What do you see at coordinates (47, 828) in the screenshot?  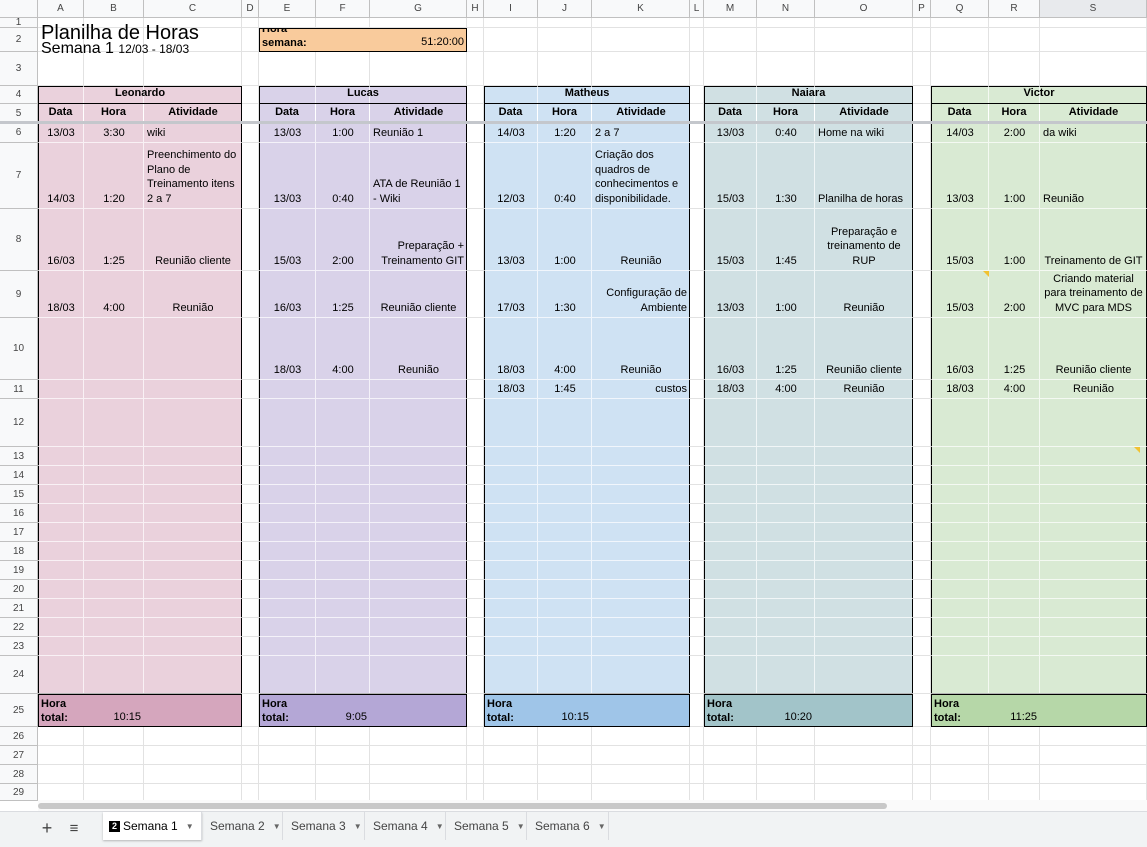 I see `add-sheet-button: +` at bounding box center [47, 828].